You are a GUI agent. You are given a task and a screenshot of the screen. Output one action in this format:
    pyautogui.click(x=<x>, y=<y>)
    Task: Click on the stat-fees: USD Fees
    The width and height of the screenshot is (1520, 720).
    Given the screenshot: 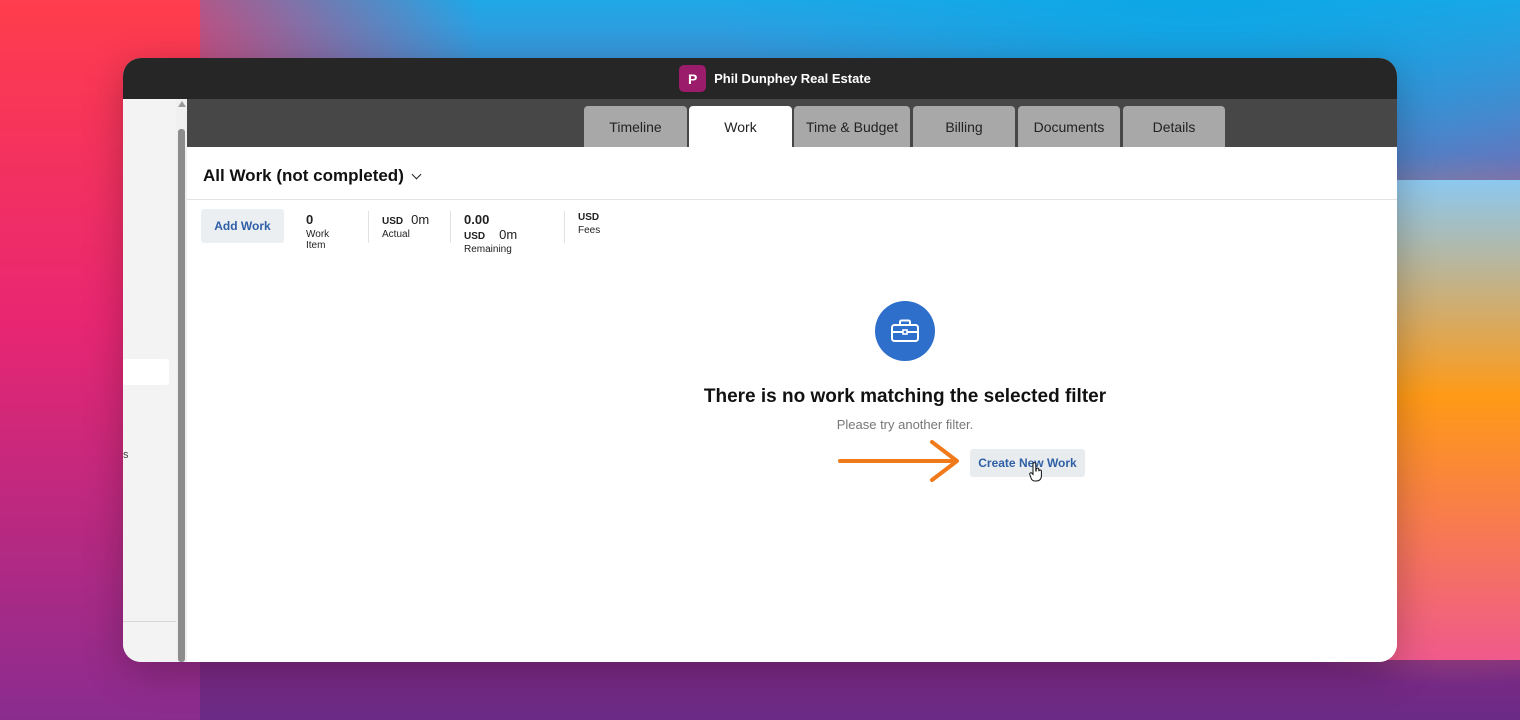 What is the action you would take?
    pyautogui.click(x=589, y=224)
    